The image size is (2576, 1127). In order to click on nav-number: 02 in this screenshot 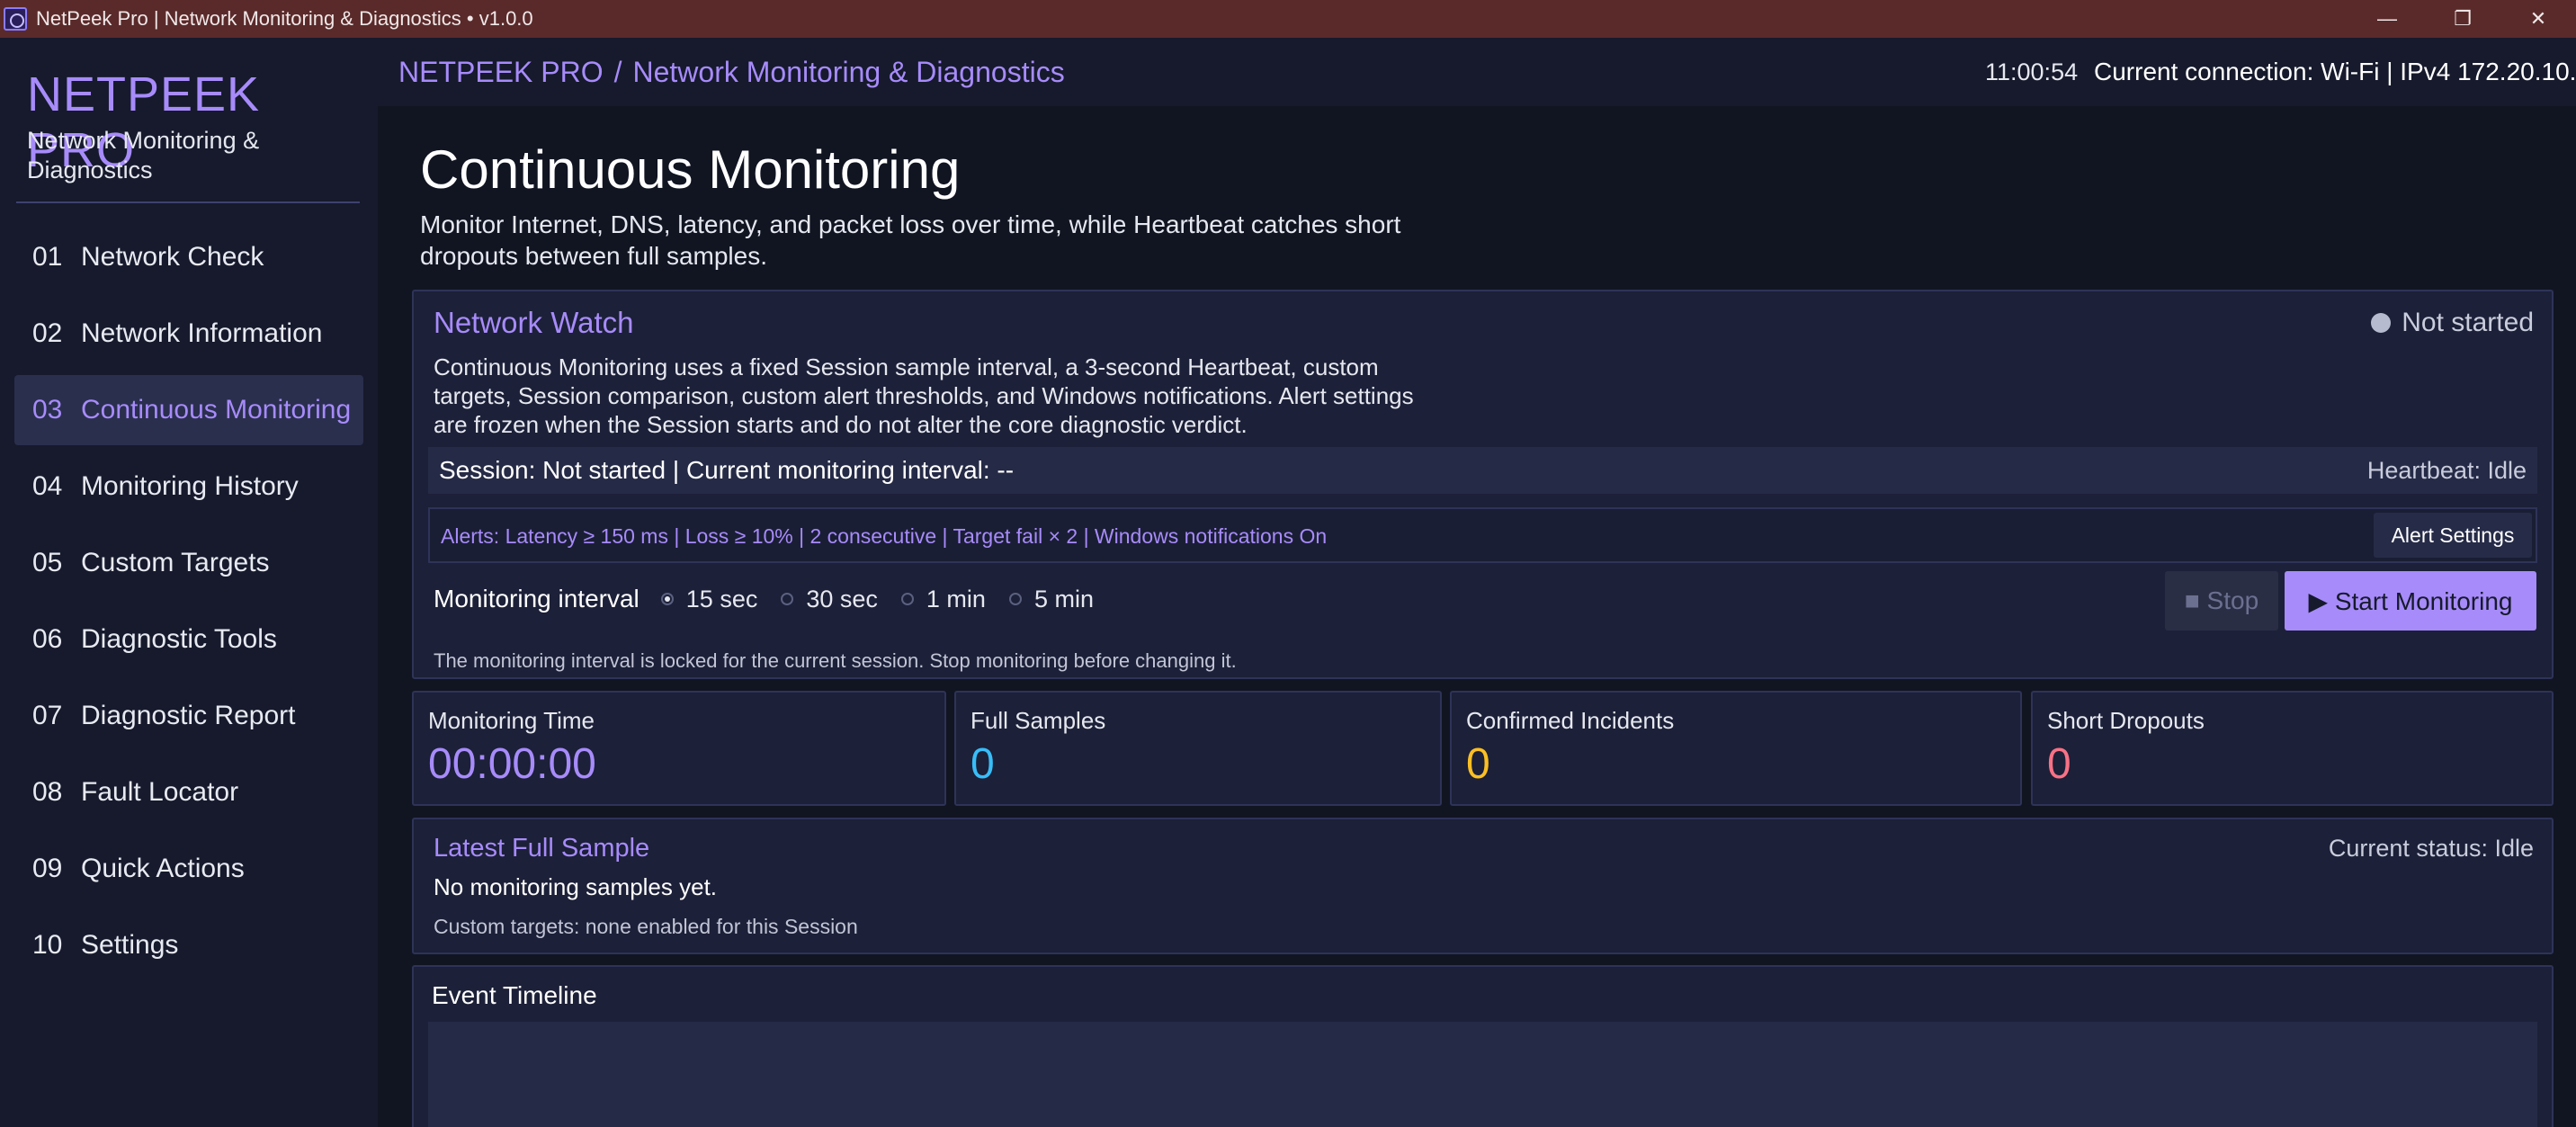, I will do `click(47, 333)`.